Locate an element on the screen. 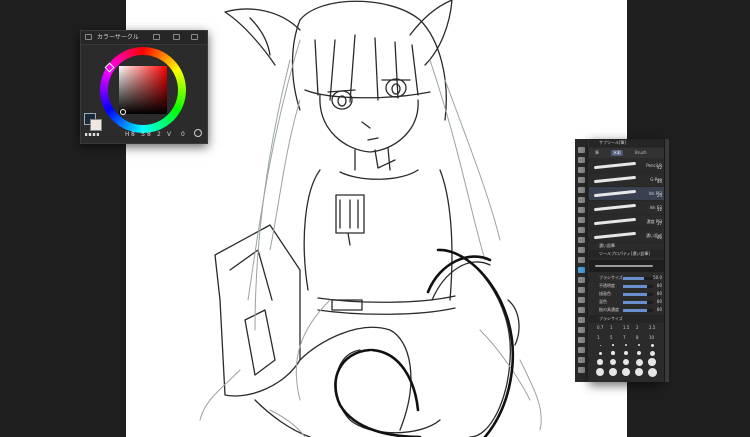 The image size is (750, 437). brush-size-label: 8 is located at coordinates (637, 337).